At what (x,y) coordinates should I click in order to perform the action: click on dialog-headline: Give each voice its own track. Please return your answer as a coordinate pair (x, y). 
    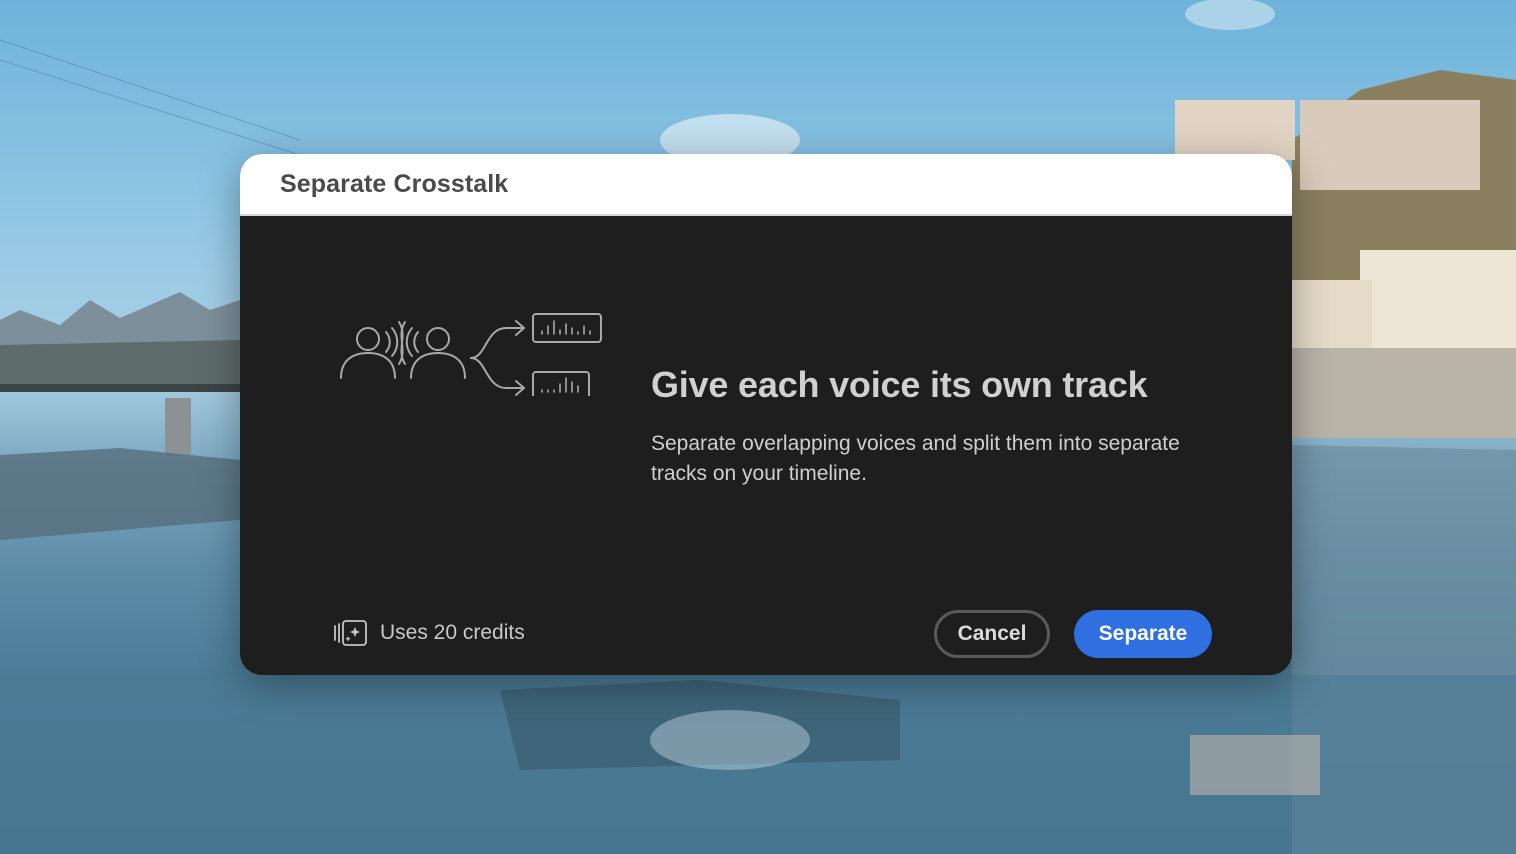
    Looking at the image, I should click on (899, 384).